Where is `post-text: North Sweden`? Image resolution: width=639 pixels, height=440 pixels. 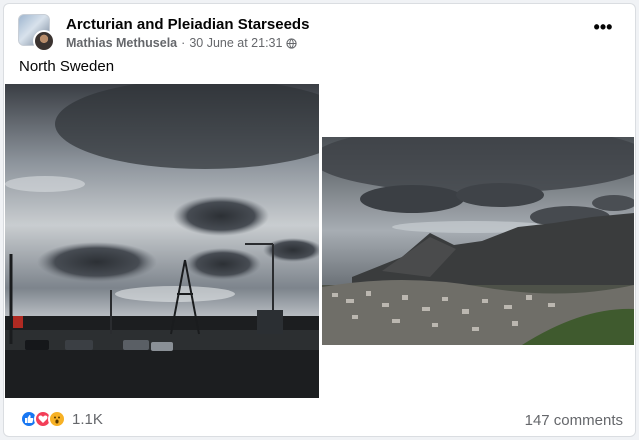
post-text: North Sweden is located at coordinates (67, 66).